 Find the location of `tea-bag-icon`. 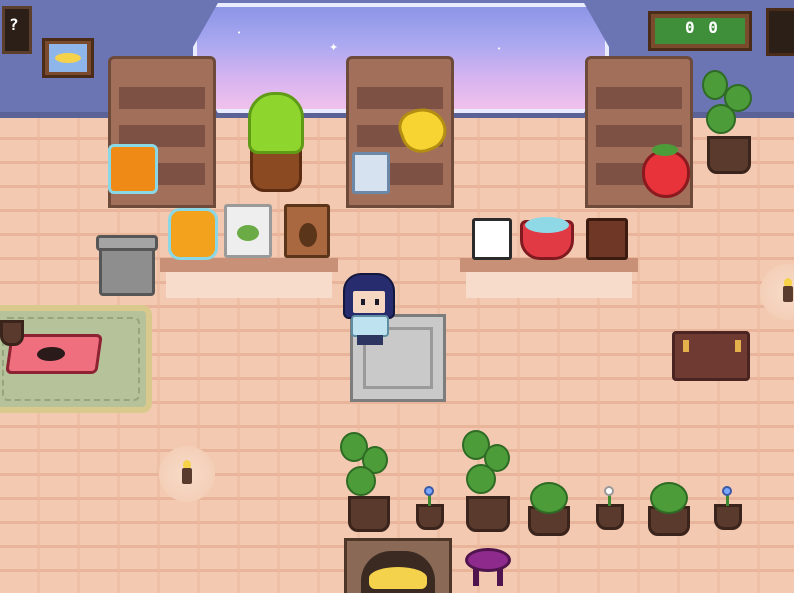

tea-bag-icon is located at coordinates (248, 231).